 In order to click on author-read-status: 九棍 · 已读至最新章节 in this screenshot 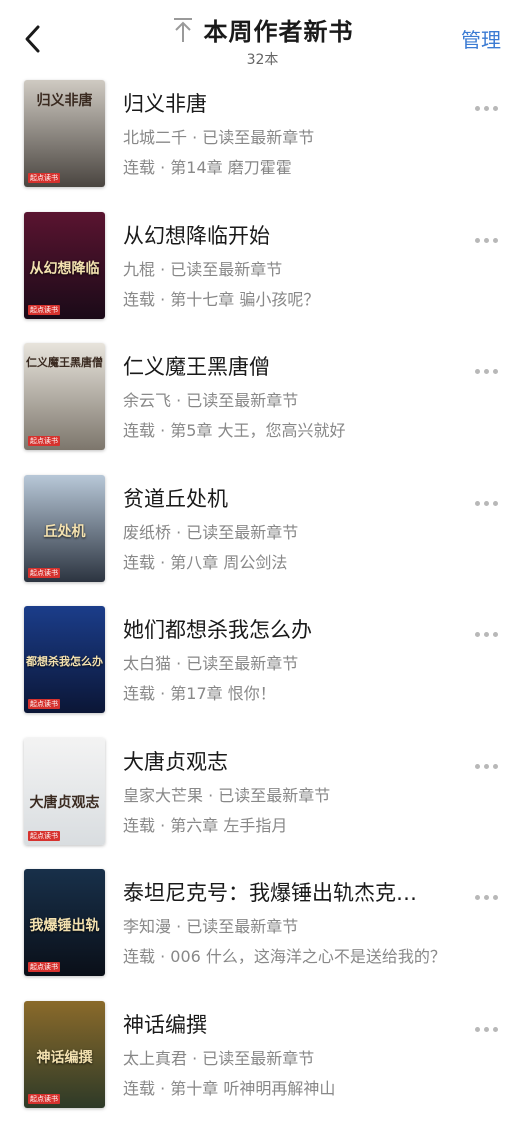, I will do `click(202, 268)`.